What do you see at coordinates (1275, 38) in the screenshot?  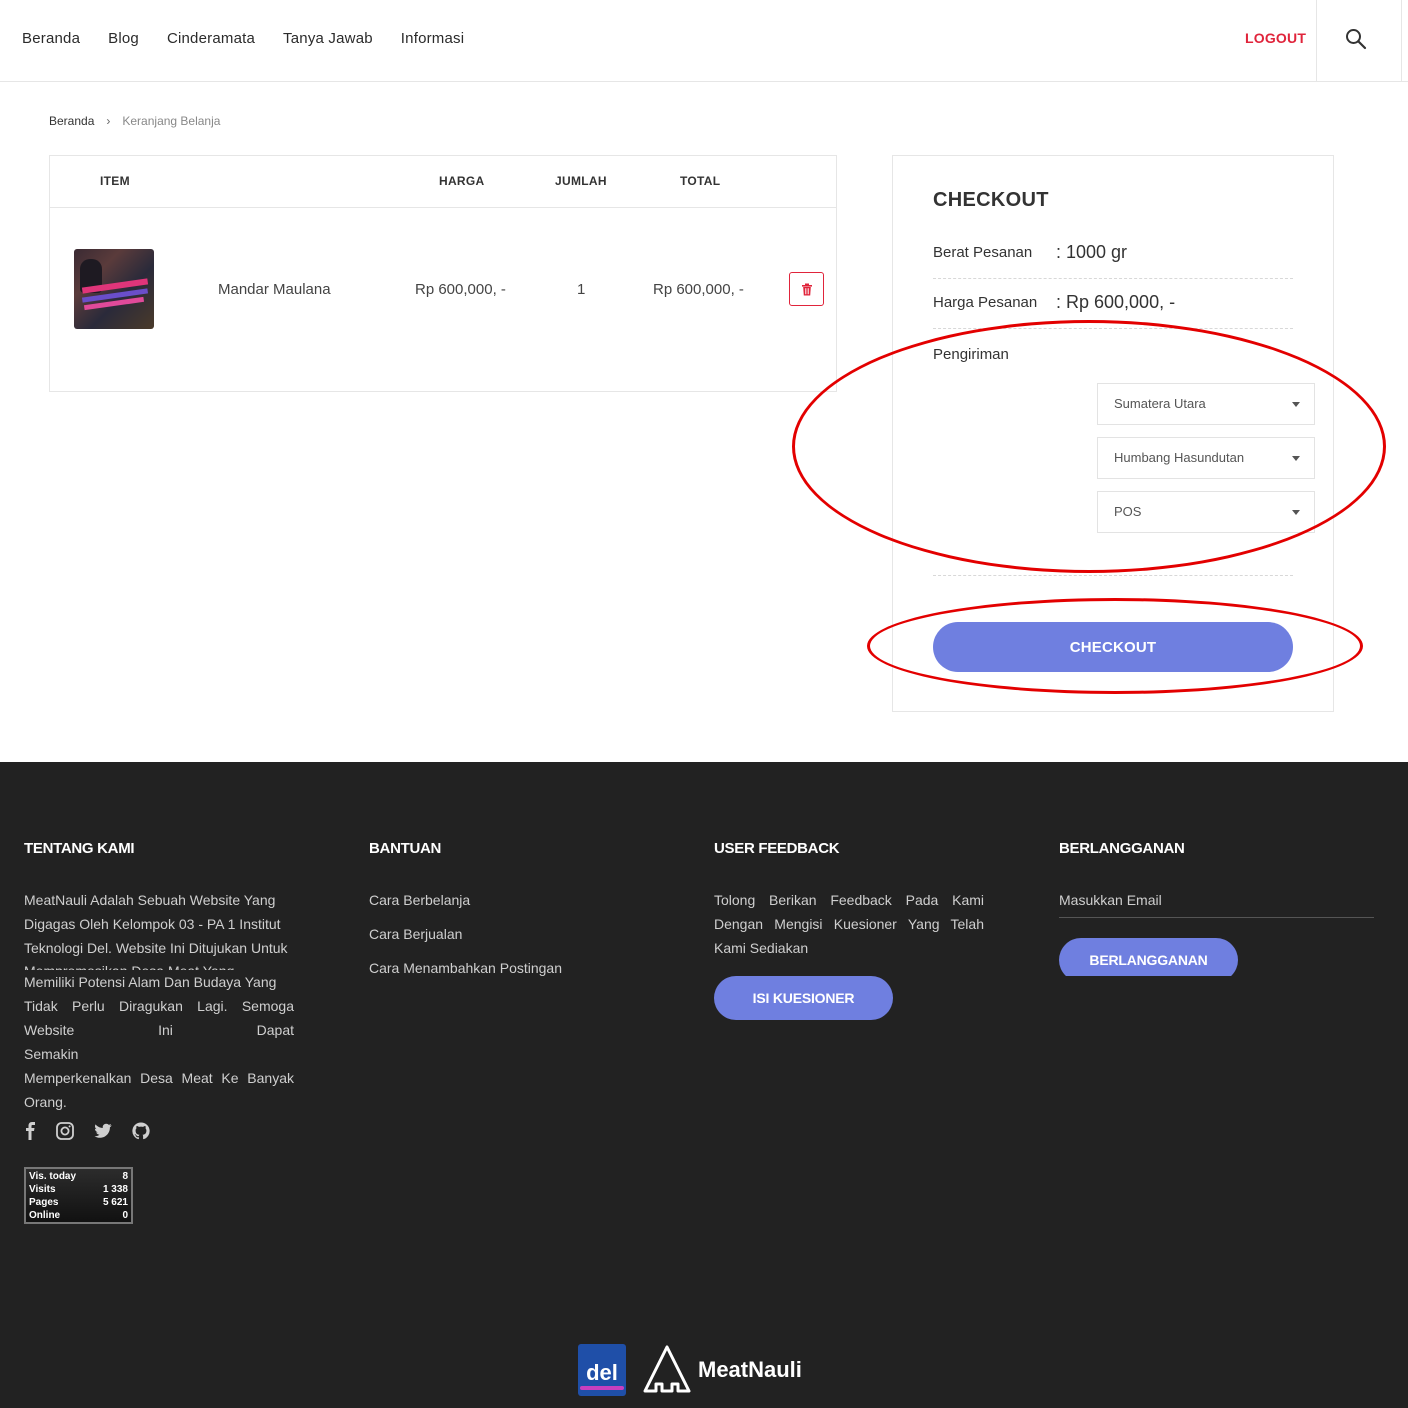 I see `logout-link: LOGOUT` at bounding box center [1275, 38].